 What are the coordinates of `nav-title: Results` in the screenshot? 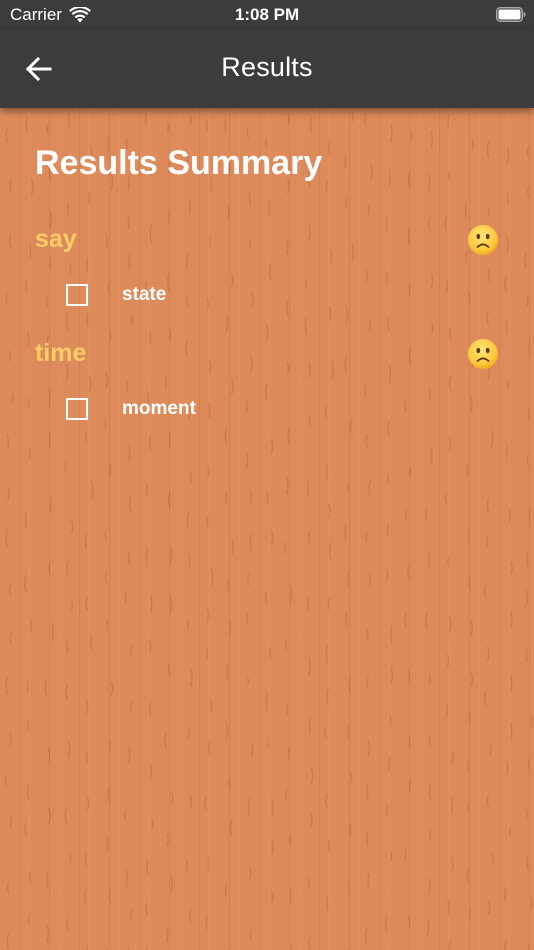 It's located at (267, 67).